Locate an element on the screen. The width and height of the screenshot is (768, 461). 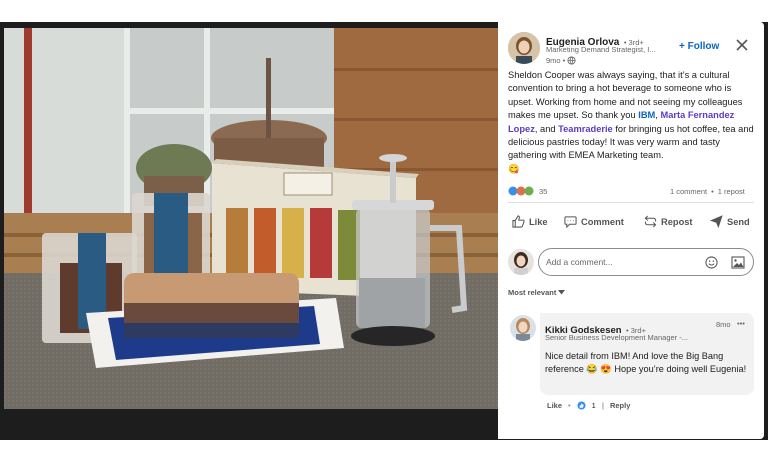
like-label: Like is located at coordinates (538, 221).